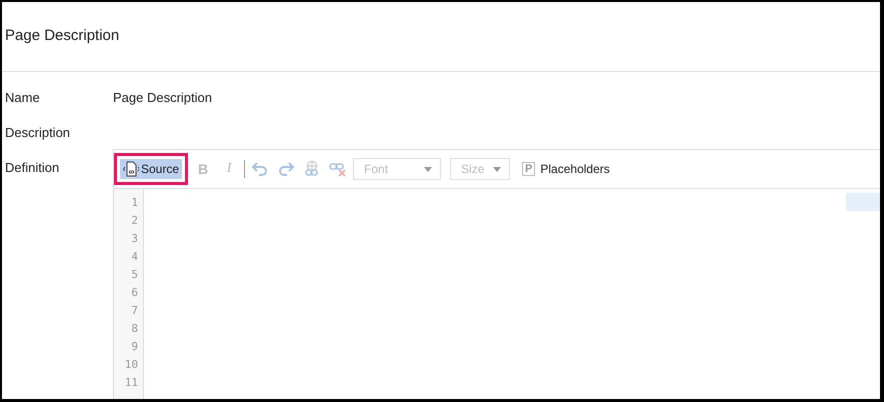 This screenshot has width=884, height=402. I want to click on line-number: 5, so click(134, 275).